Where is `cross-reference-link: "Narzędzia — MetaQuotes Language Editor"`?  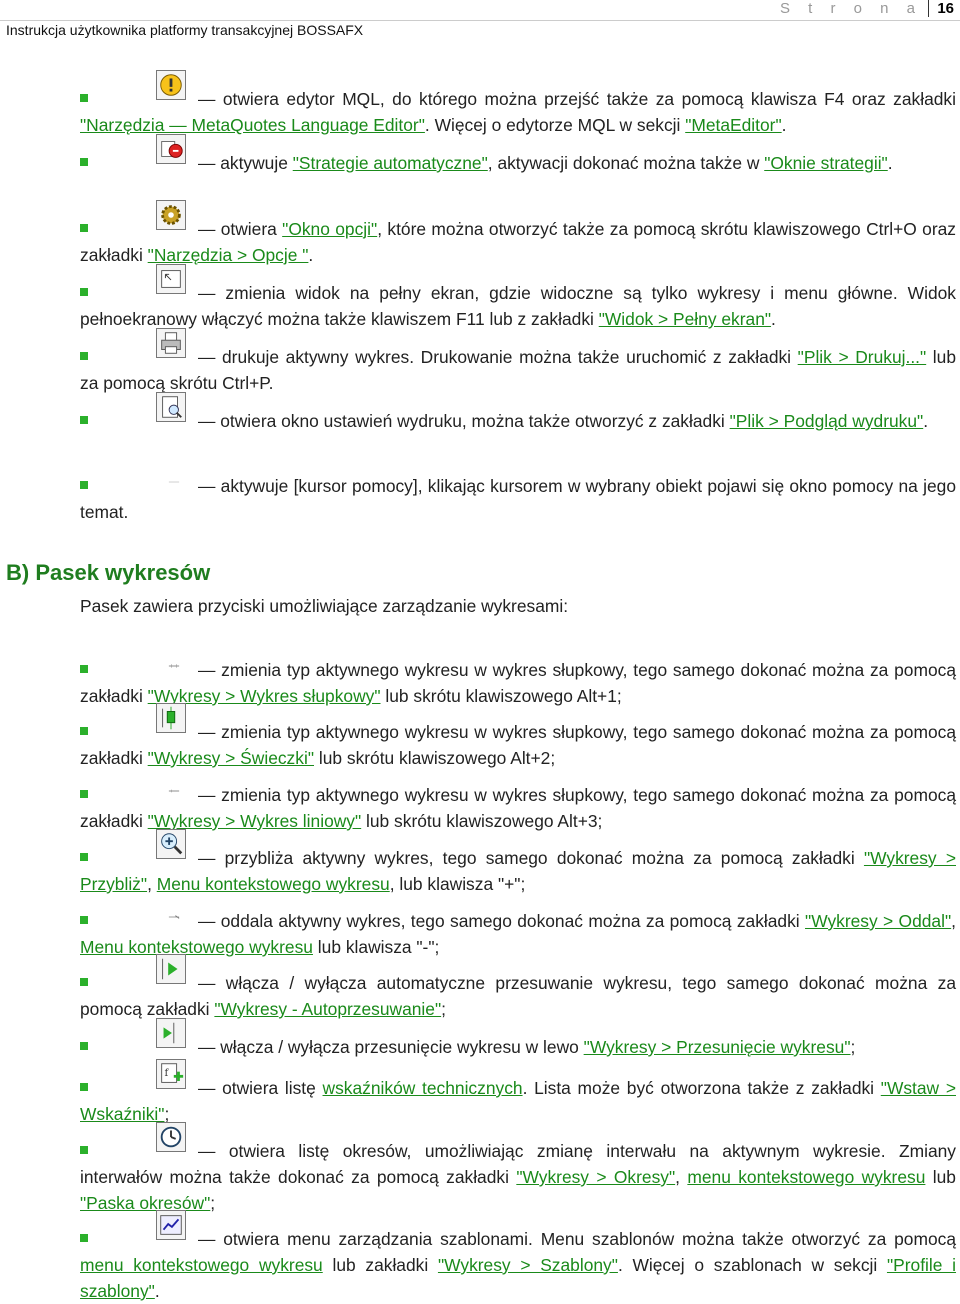
cross-reference-link: "Narzędzia — MetaQuotes Language Editor" is located at coordinates (252, 125).